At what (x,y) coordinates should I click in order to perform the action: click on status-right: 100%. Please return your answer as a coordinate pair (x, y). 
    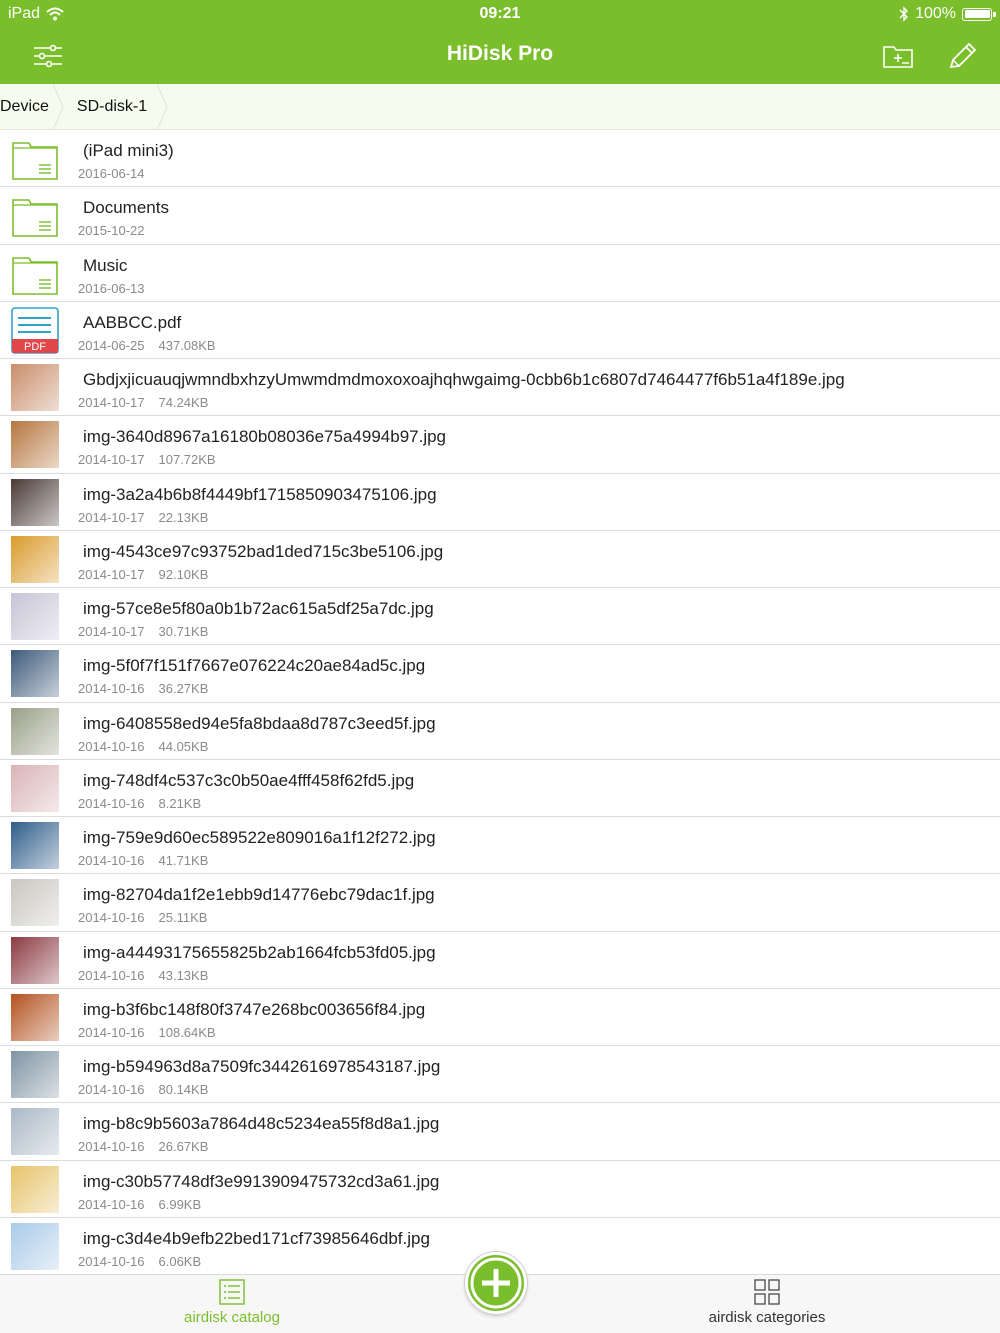
    Looking at the image, I should click on (947, 14).